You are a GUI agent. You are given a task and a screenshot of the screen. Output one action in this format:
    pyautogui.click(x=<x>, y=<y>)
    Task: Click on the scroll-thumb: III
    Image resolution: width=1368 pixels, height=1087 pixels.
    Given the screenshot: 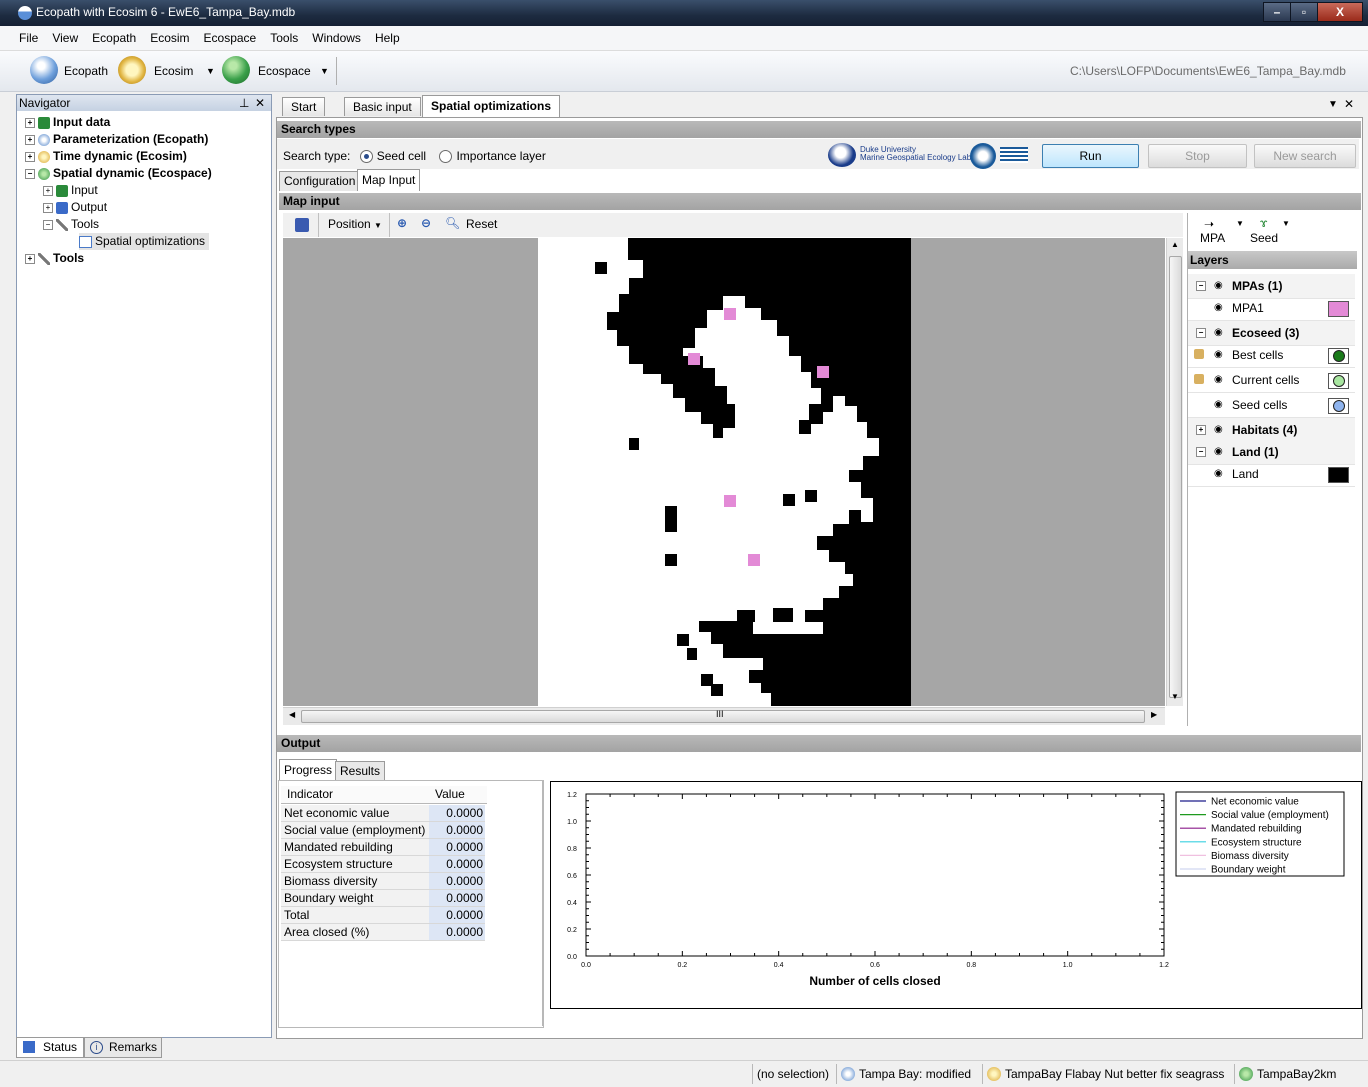 What is the action you would take?
    pyautogui.click(x=723, y=716)
    